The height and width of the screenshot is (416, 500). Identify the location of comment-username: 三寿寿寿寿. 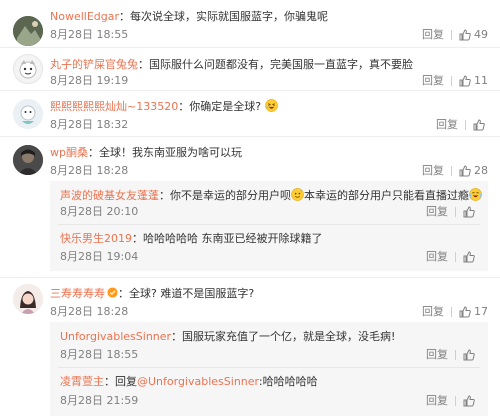
(77, 293).